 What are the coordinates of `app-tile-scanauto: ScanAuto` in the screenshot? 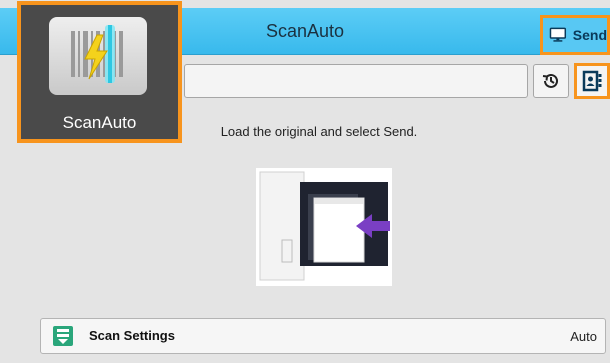 It's located at (99, 72).